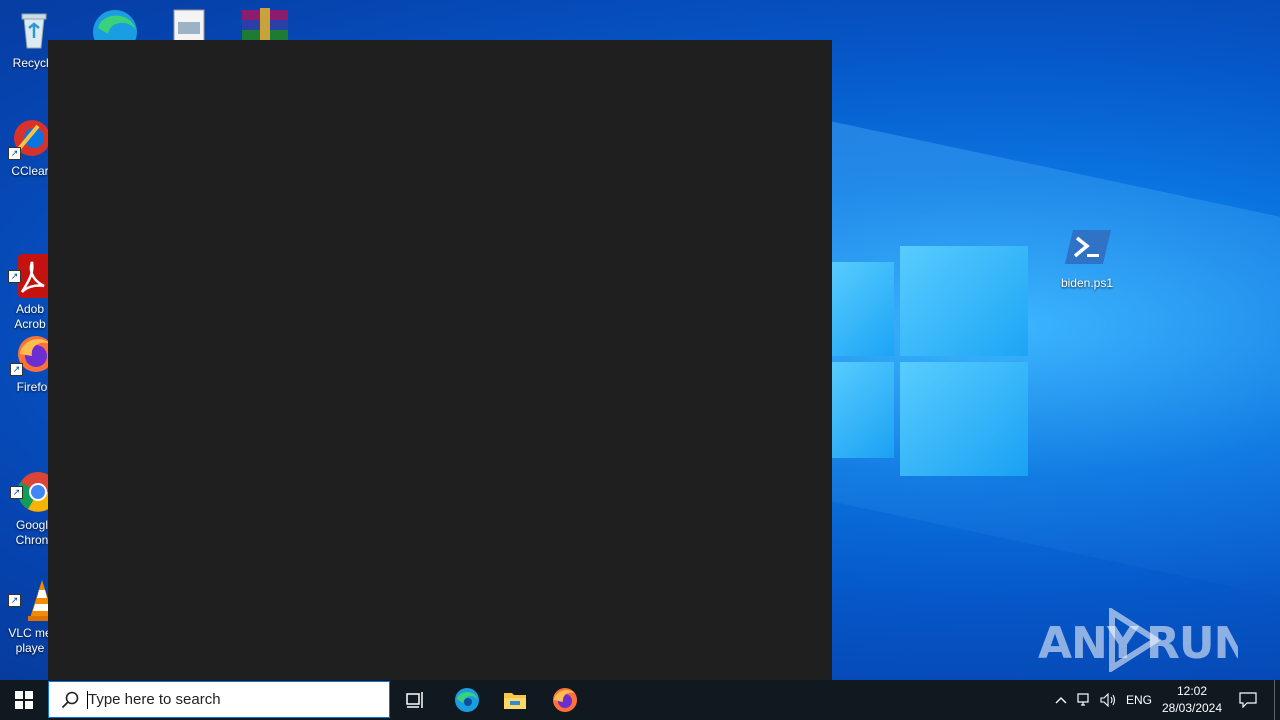 The width and height of the screenshot is (1280, 720). I want to click on taskbar-firefox-button, so click(565, 700).